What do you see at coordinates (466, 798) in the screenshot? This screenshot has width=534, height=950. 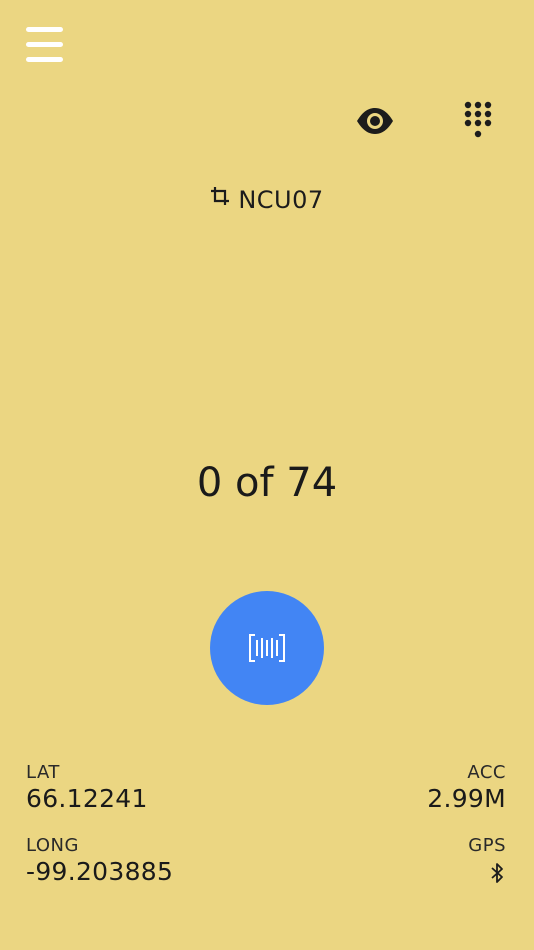 I see `acc-value: 2.99M` at bounding box center [466, 798].